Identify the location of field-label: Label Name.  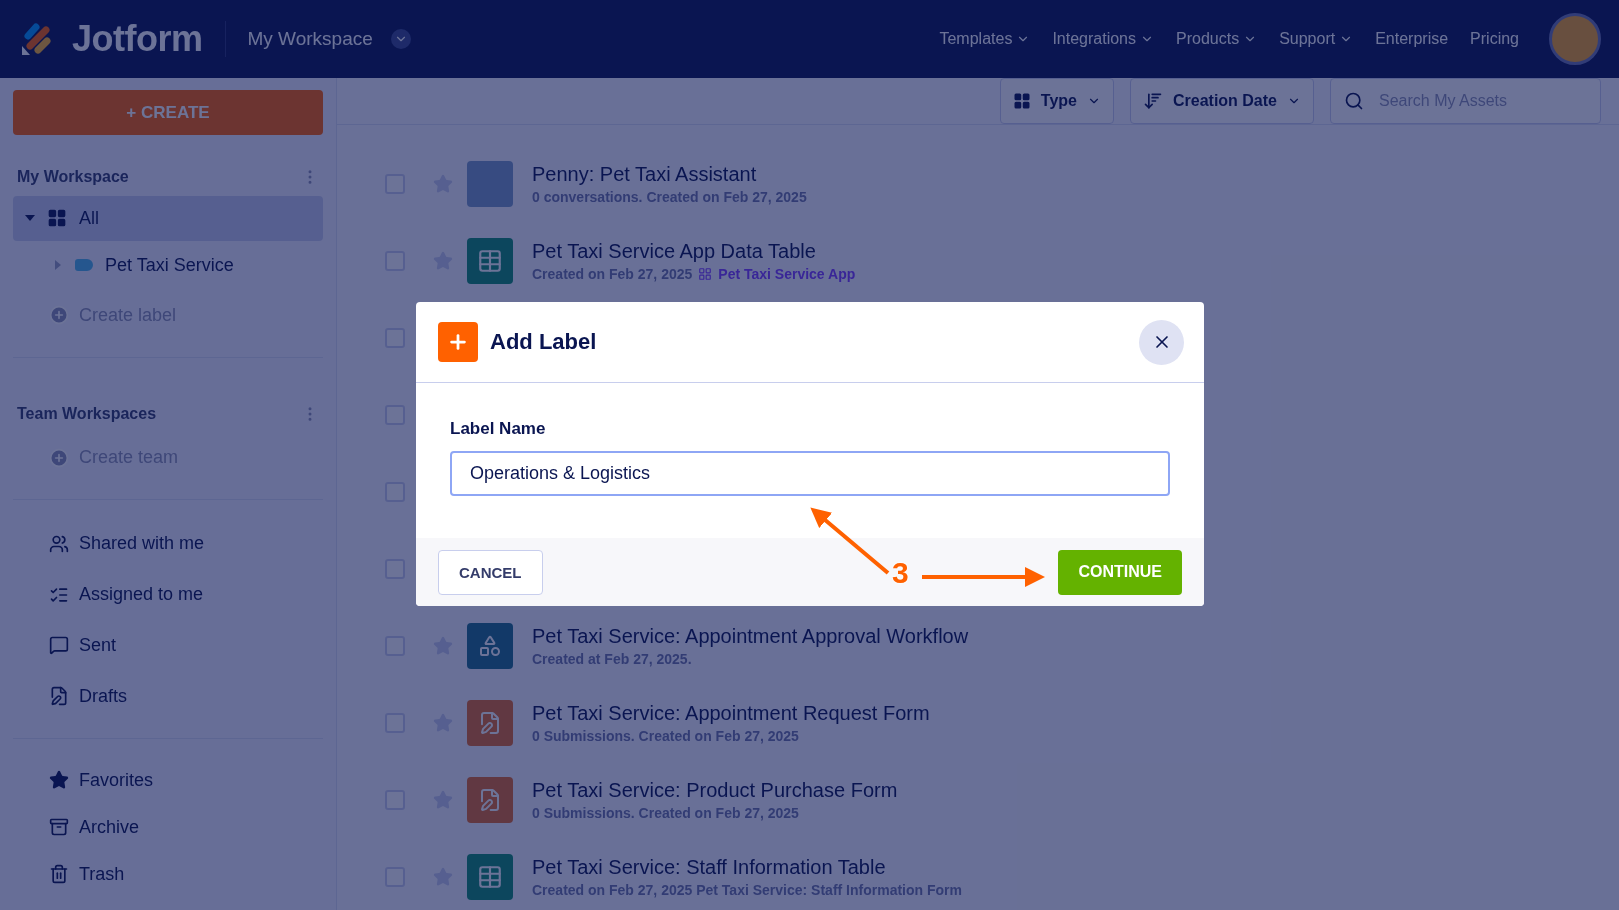
(498, 429).